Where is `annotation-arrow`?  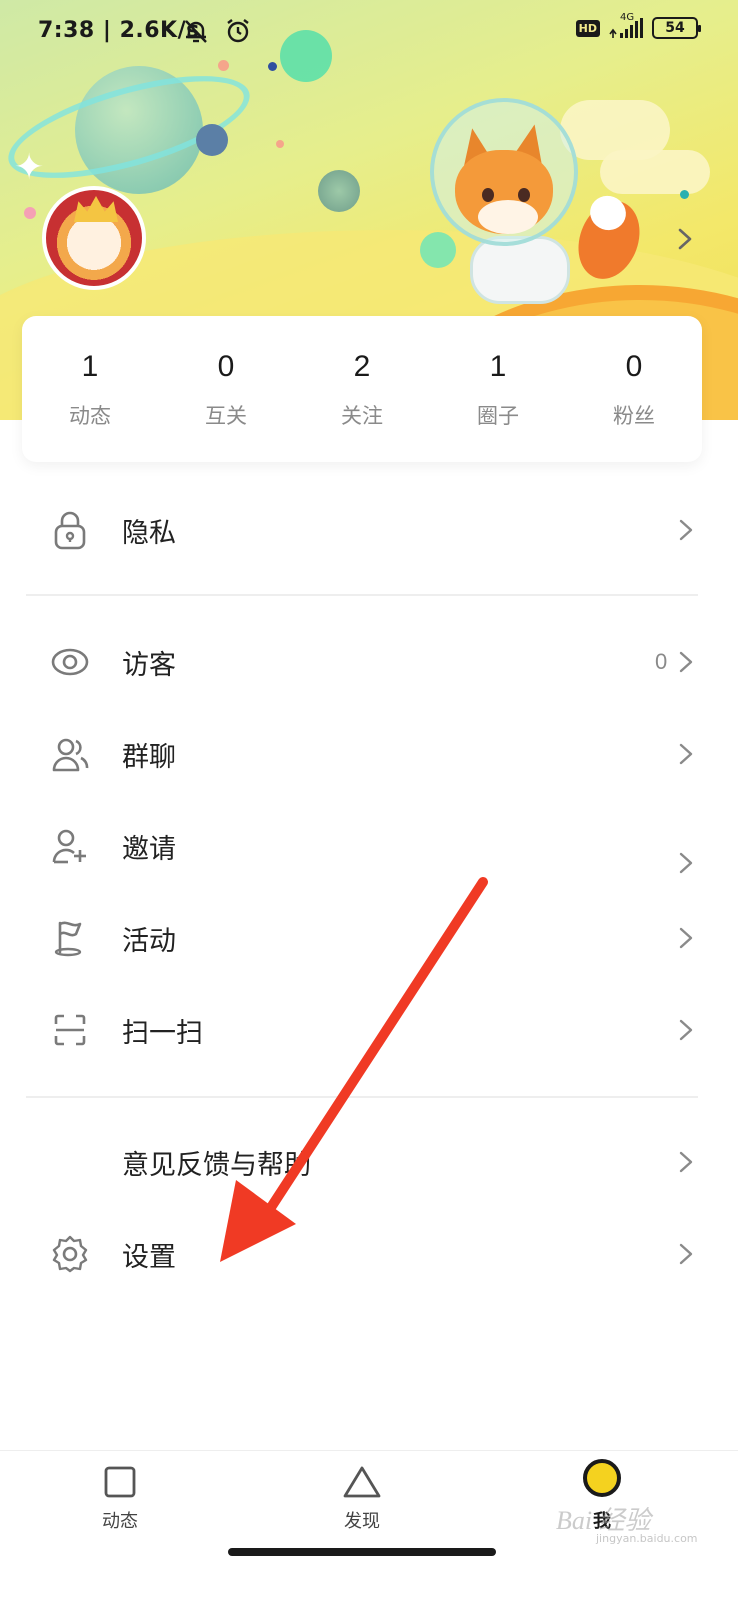 annotation-arrow is located at coordinates (354, 1069).